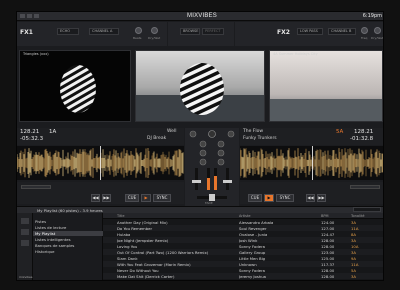  What do you see at coordinates (221, 153) in the screenshot?
I see `mid-knob-b` at bounding box center [221, 153].